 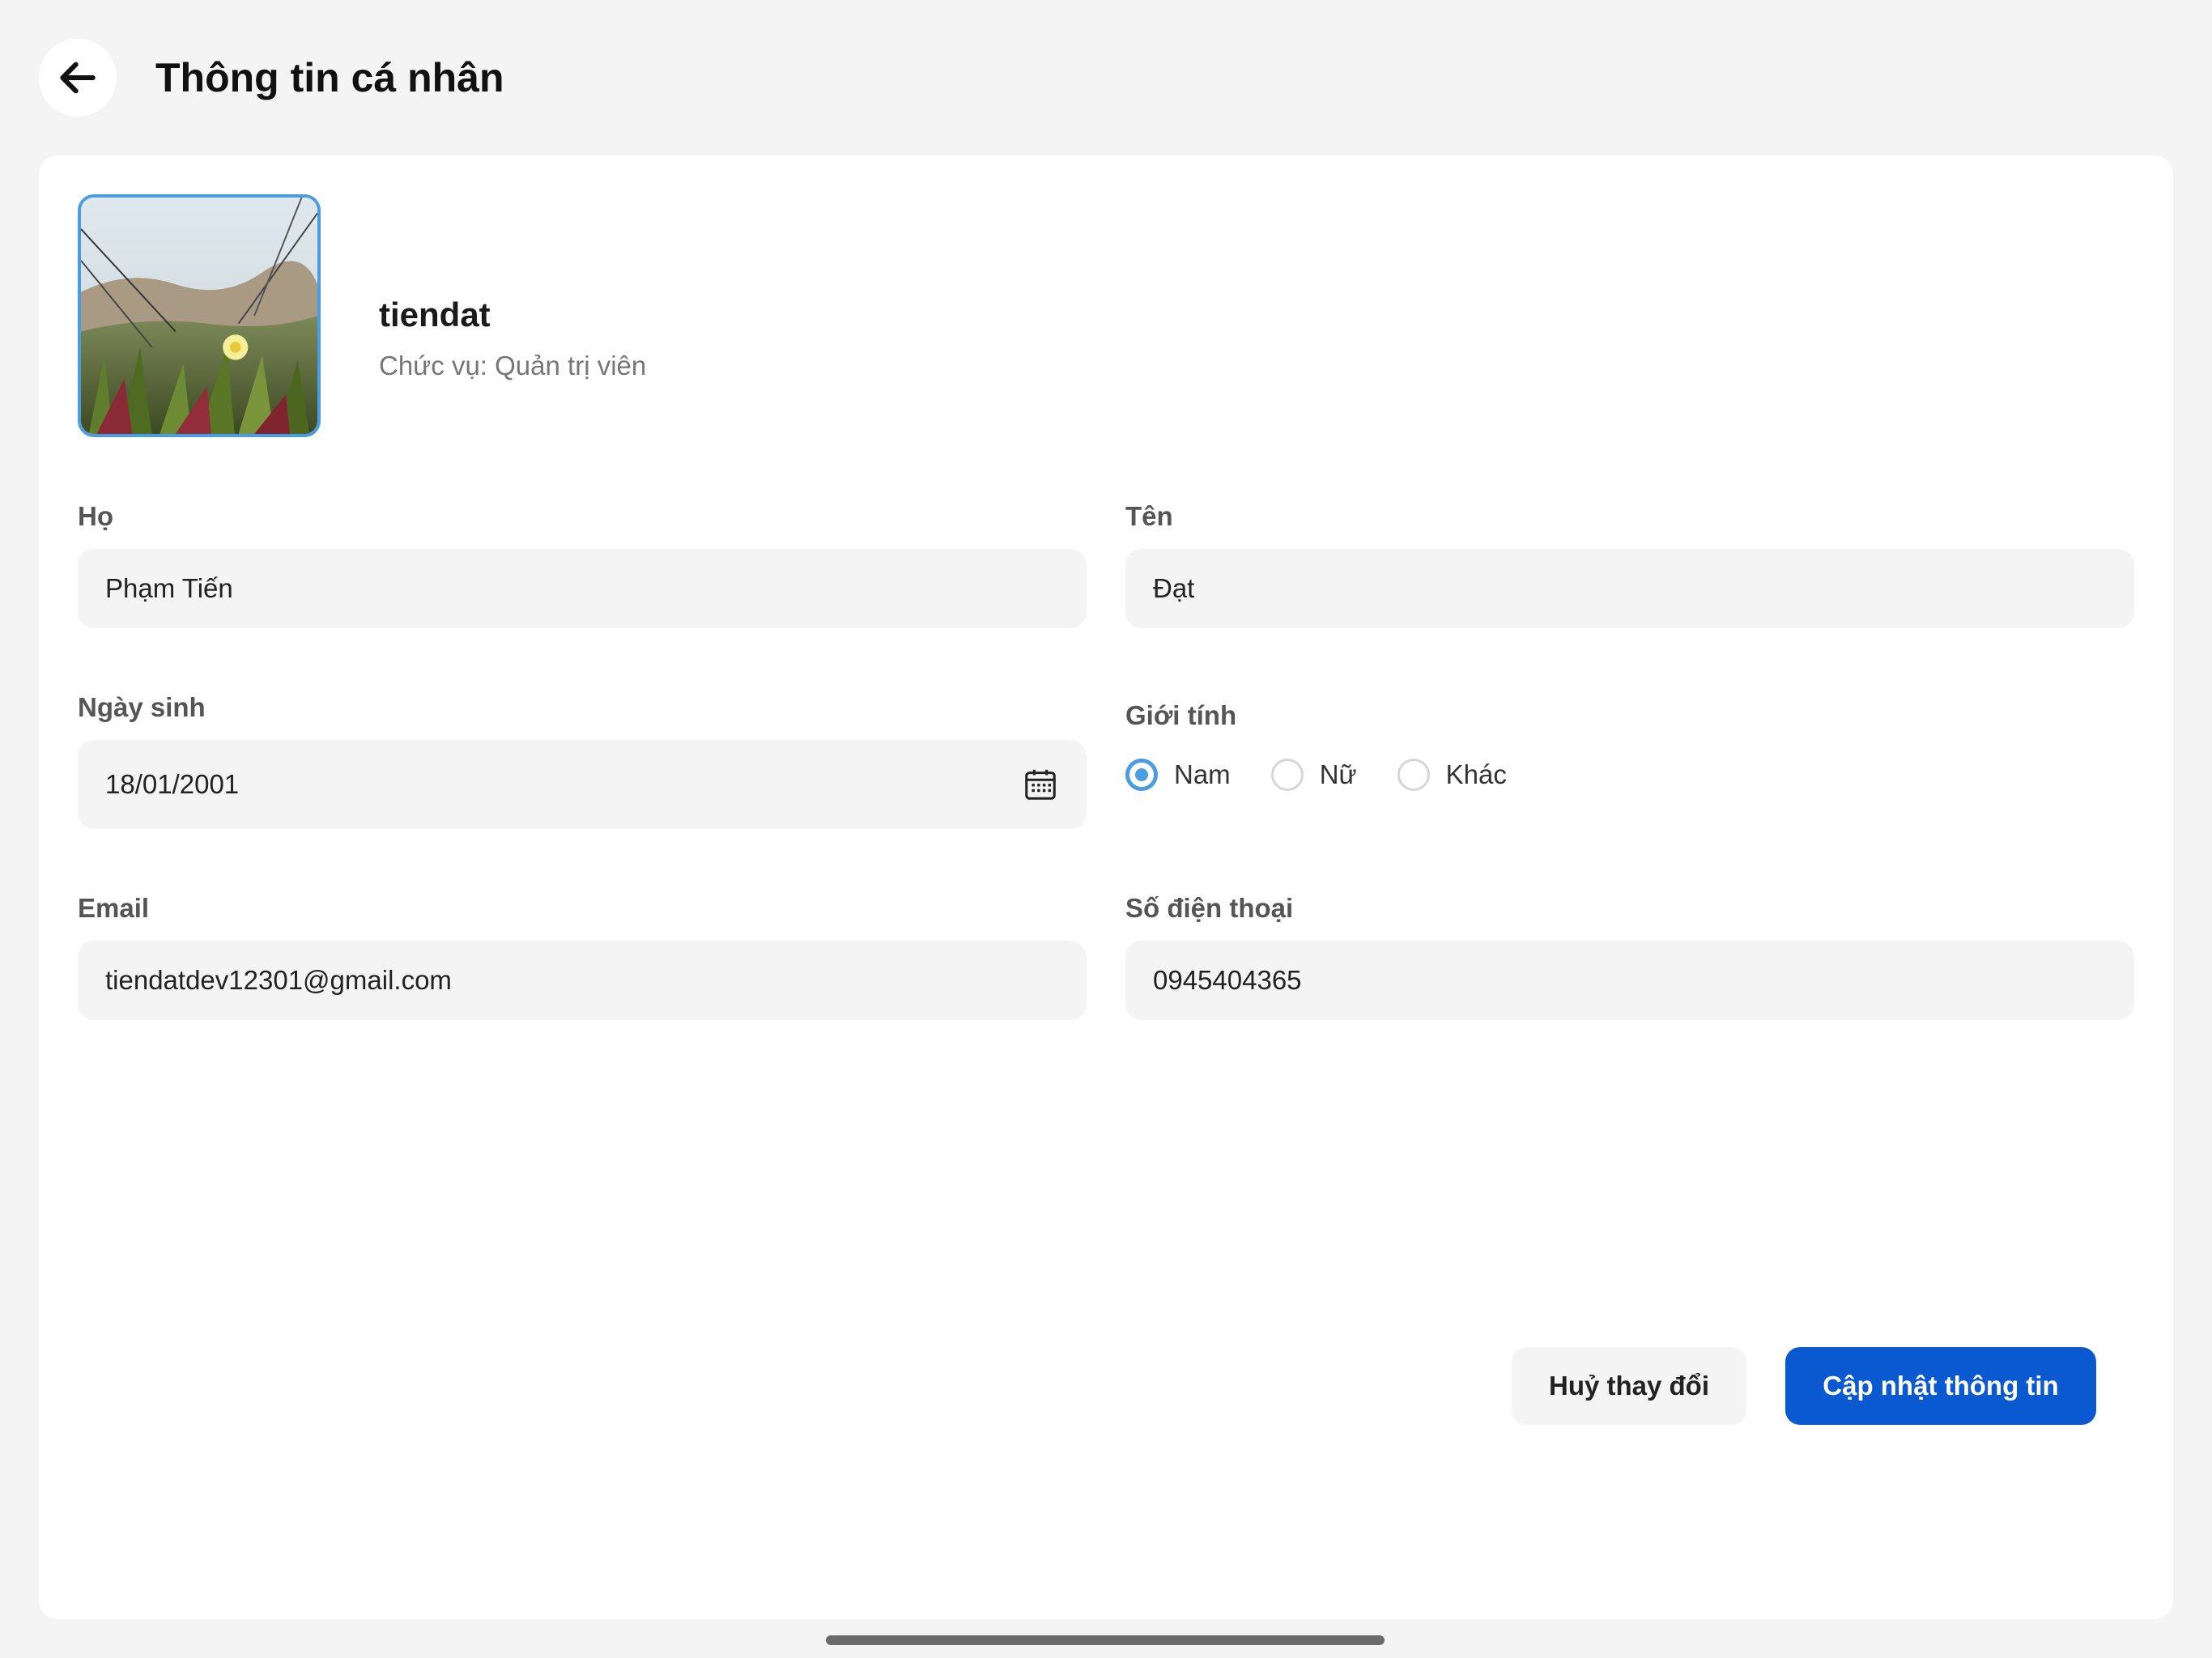 I want to click on email-value: tiendatdev12301@gmail.com, so click(x=278, y=980).